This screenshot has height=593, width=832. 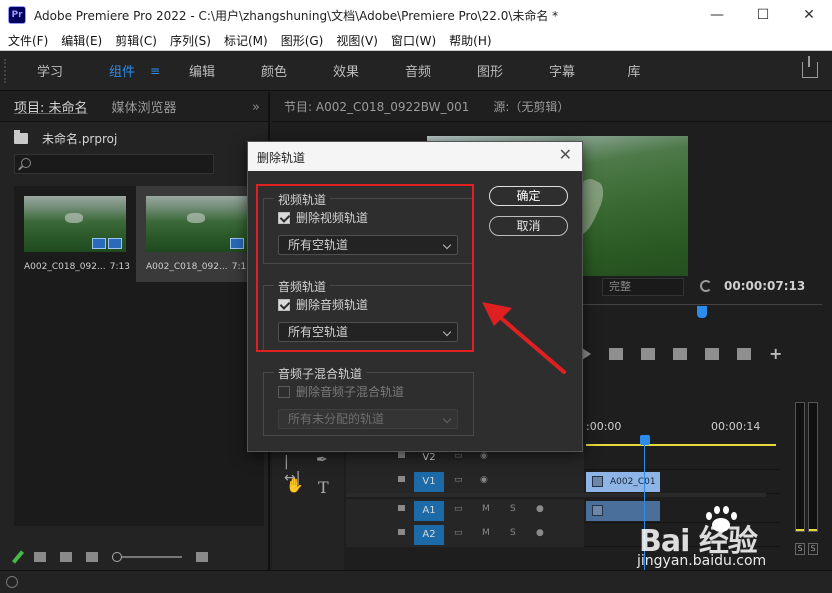 I want to click on wrench-icon, so click(x=706, y=286).